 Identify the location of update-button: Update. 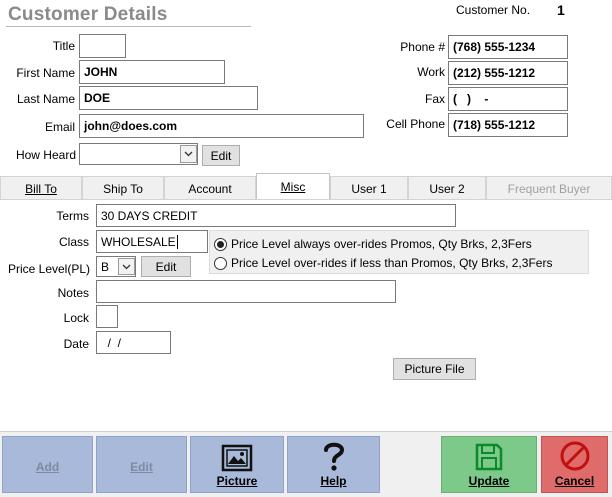
(489, 464).